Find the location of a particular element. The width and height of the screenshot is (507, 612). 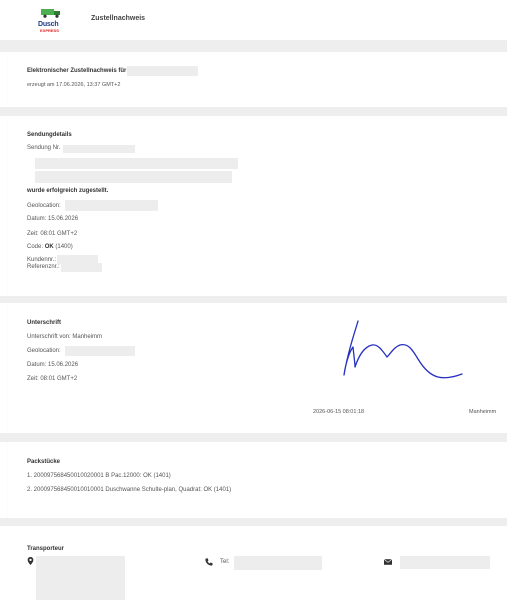

shipment-heading: Sendungdetails is located at coordinates (49, 135).